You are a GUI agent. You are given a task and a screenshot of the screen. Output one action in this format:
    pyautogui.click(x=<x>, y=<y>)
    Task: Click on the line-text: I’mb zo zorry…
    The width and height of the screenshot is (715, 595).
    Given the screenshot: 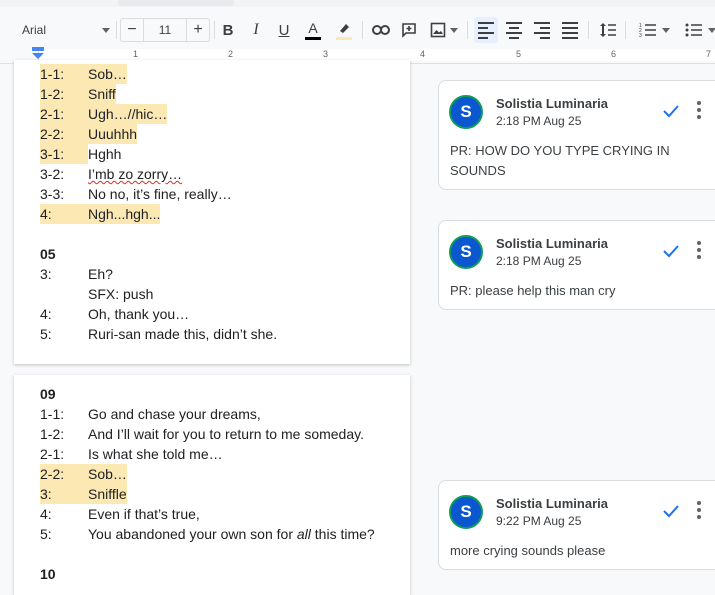 What is the action you would take?
    pyautogui.click(x=135, y=174)
    